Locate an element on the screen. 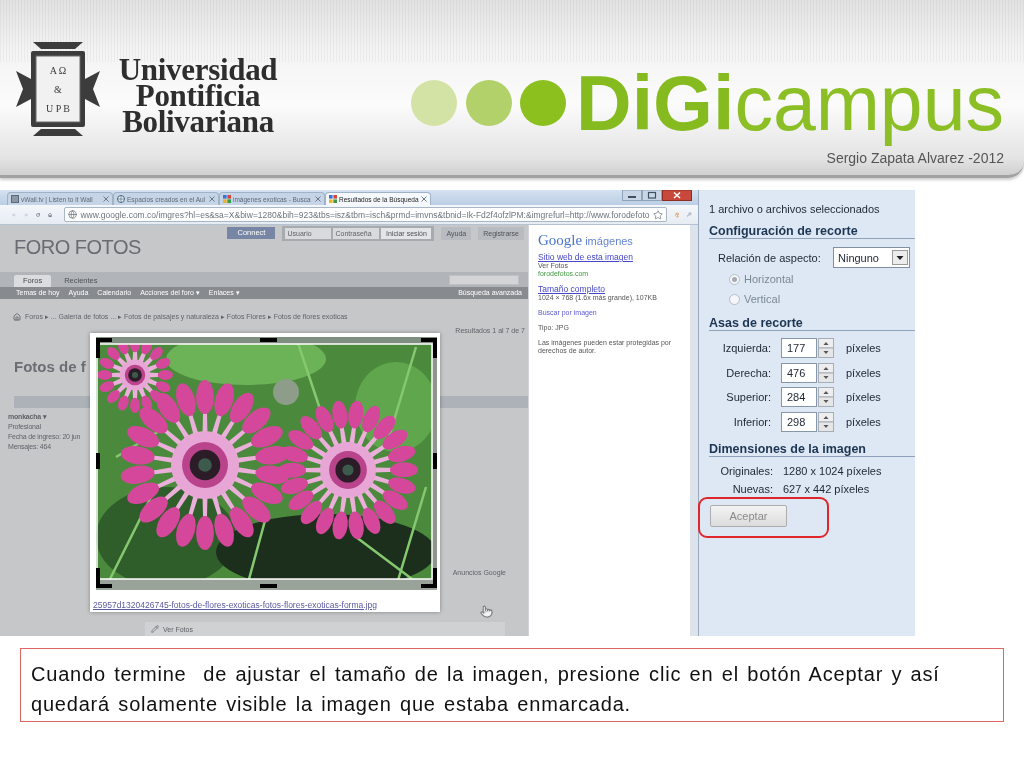  square-icon is located at coordinates (15, 199).